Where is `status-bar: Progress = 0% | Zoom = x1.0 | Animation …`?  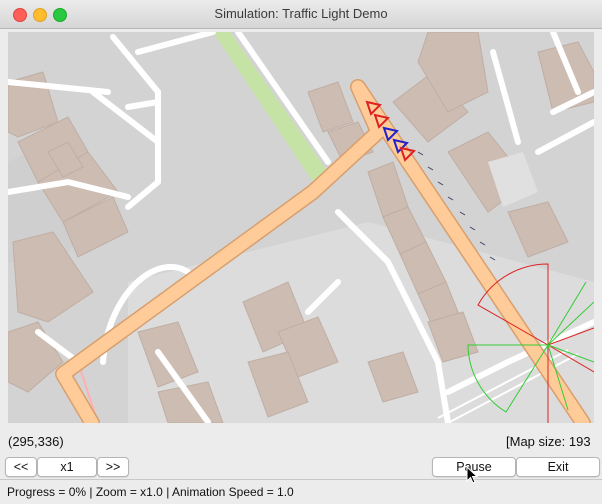 status-bar: Progress = 0% | Zoom = x1.0 | Animation … is located at coordinates (301, 491).